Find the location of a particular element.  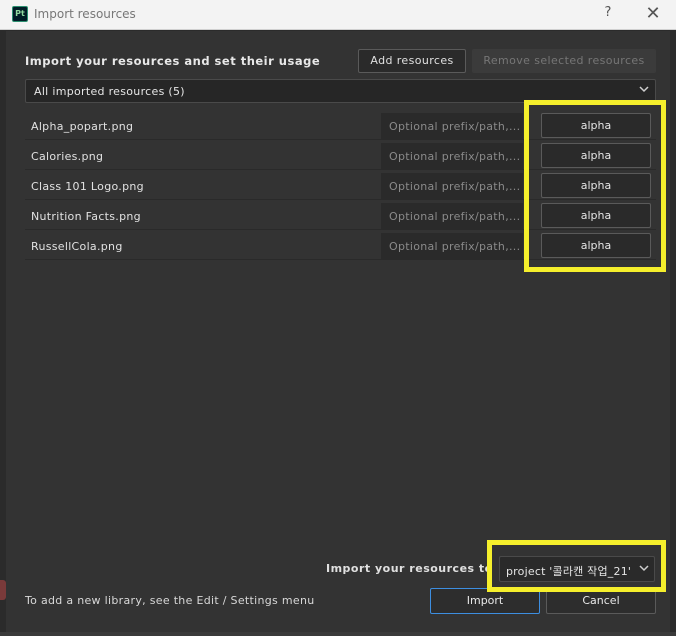

resource-row: Calories.png alpha is located at coordinates (340, 155).